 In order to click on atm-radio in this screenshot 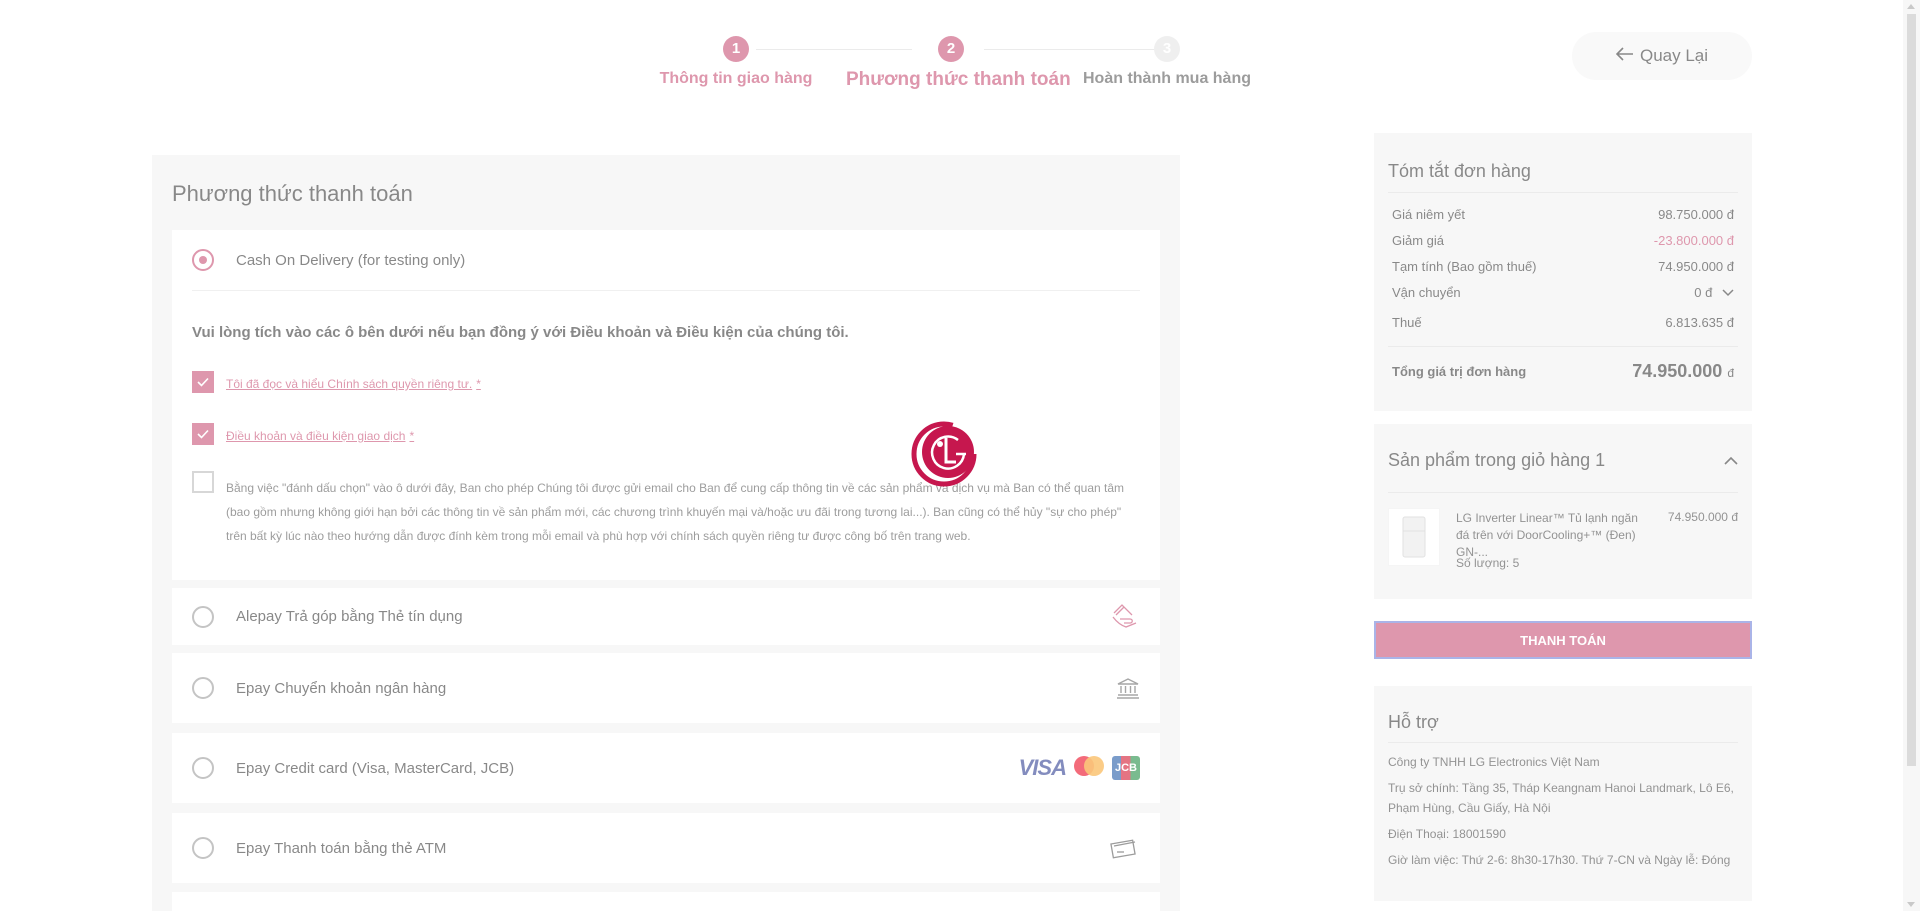, I will do `click(203, 848)`.